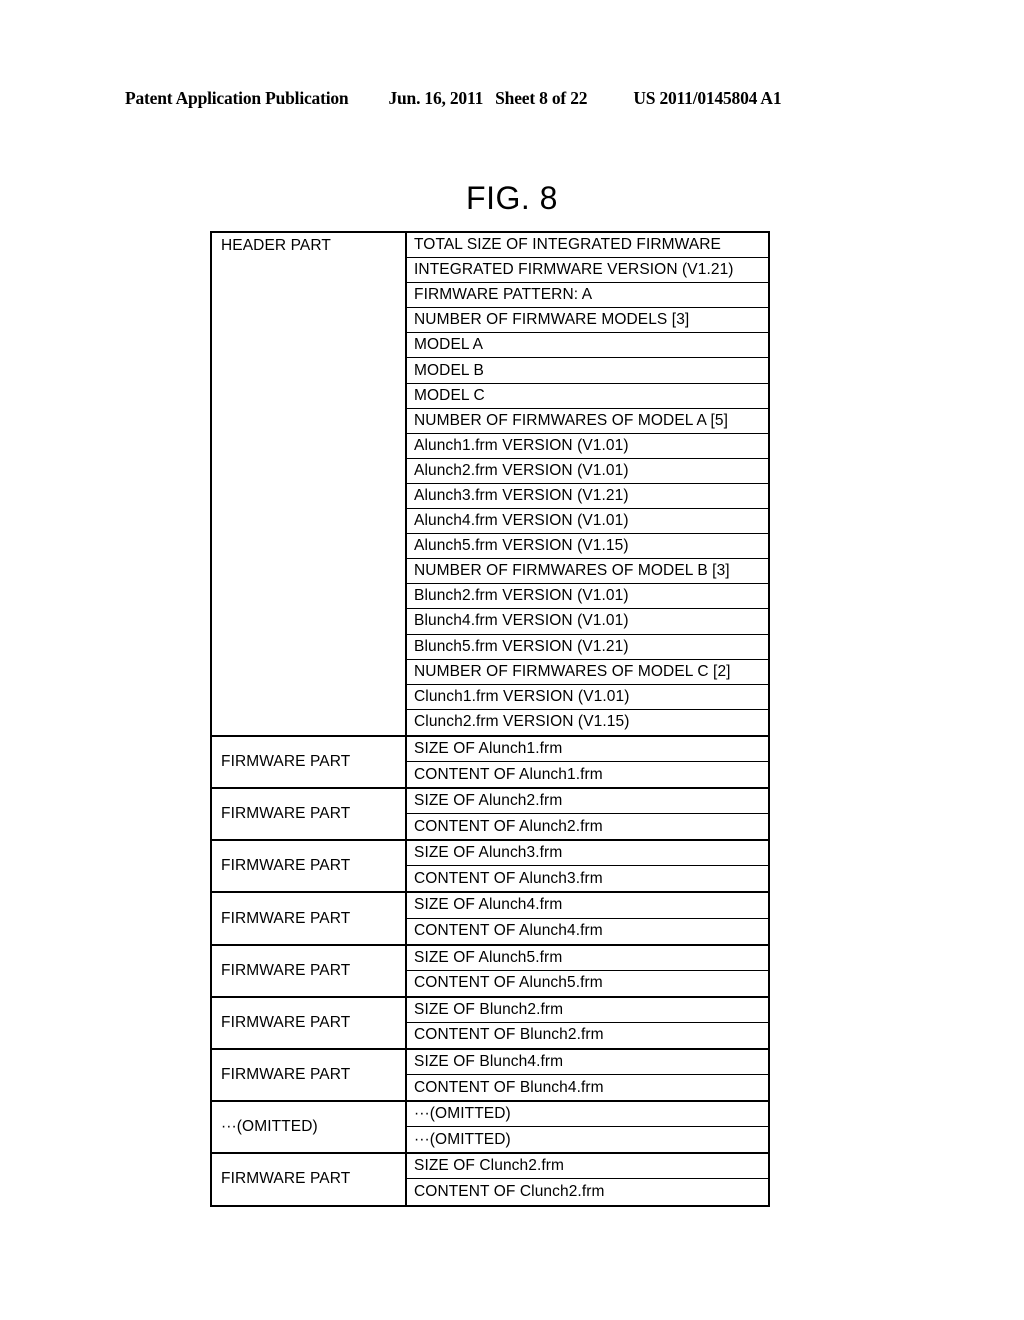 This screenshot has height=1320, width=1024. What do you see at coordinates (508, 826) in the screenshot?
I see `table-row: CONTENT OF Alunch2.frm` at bounding box center [508, 826].